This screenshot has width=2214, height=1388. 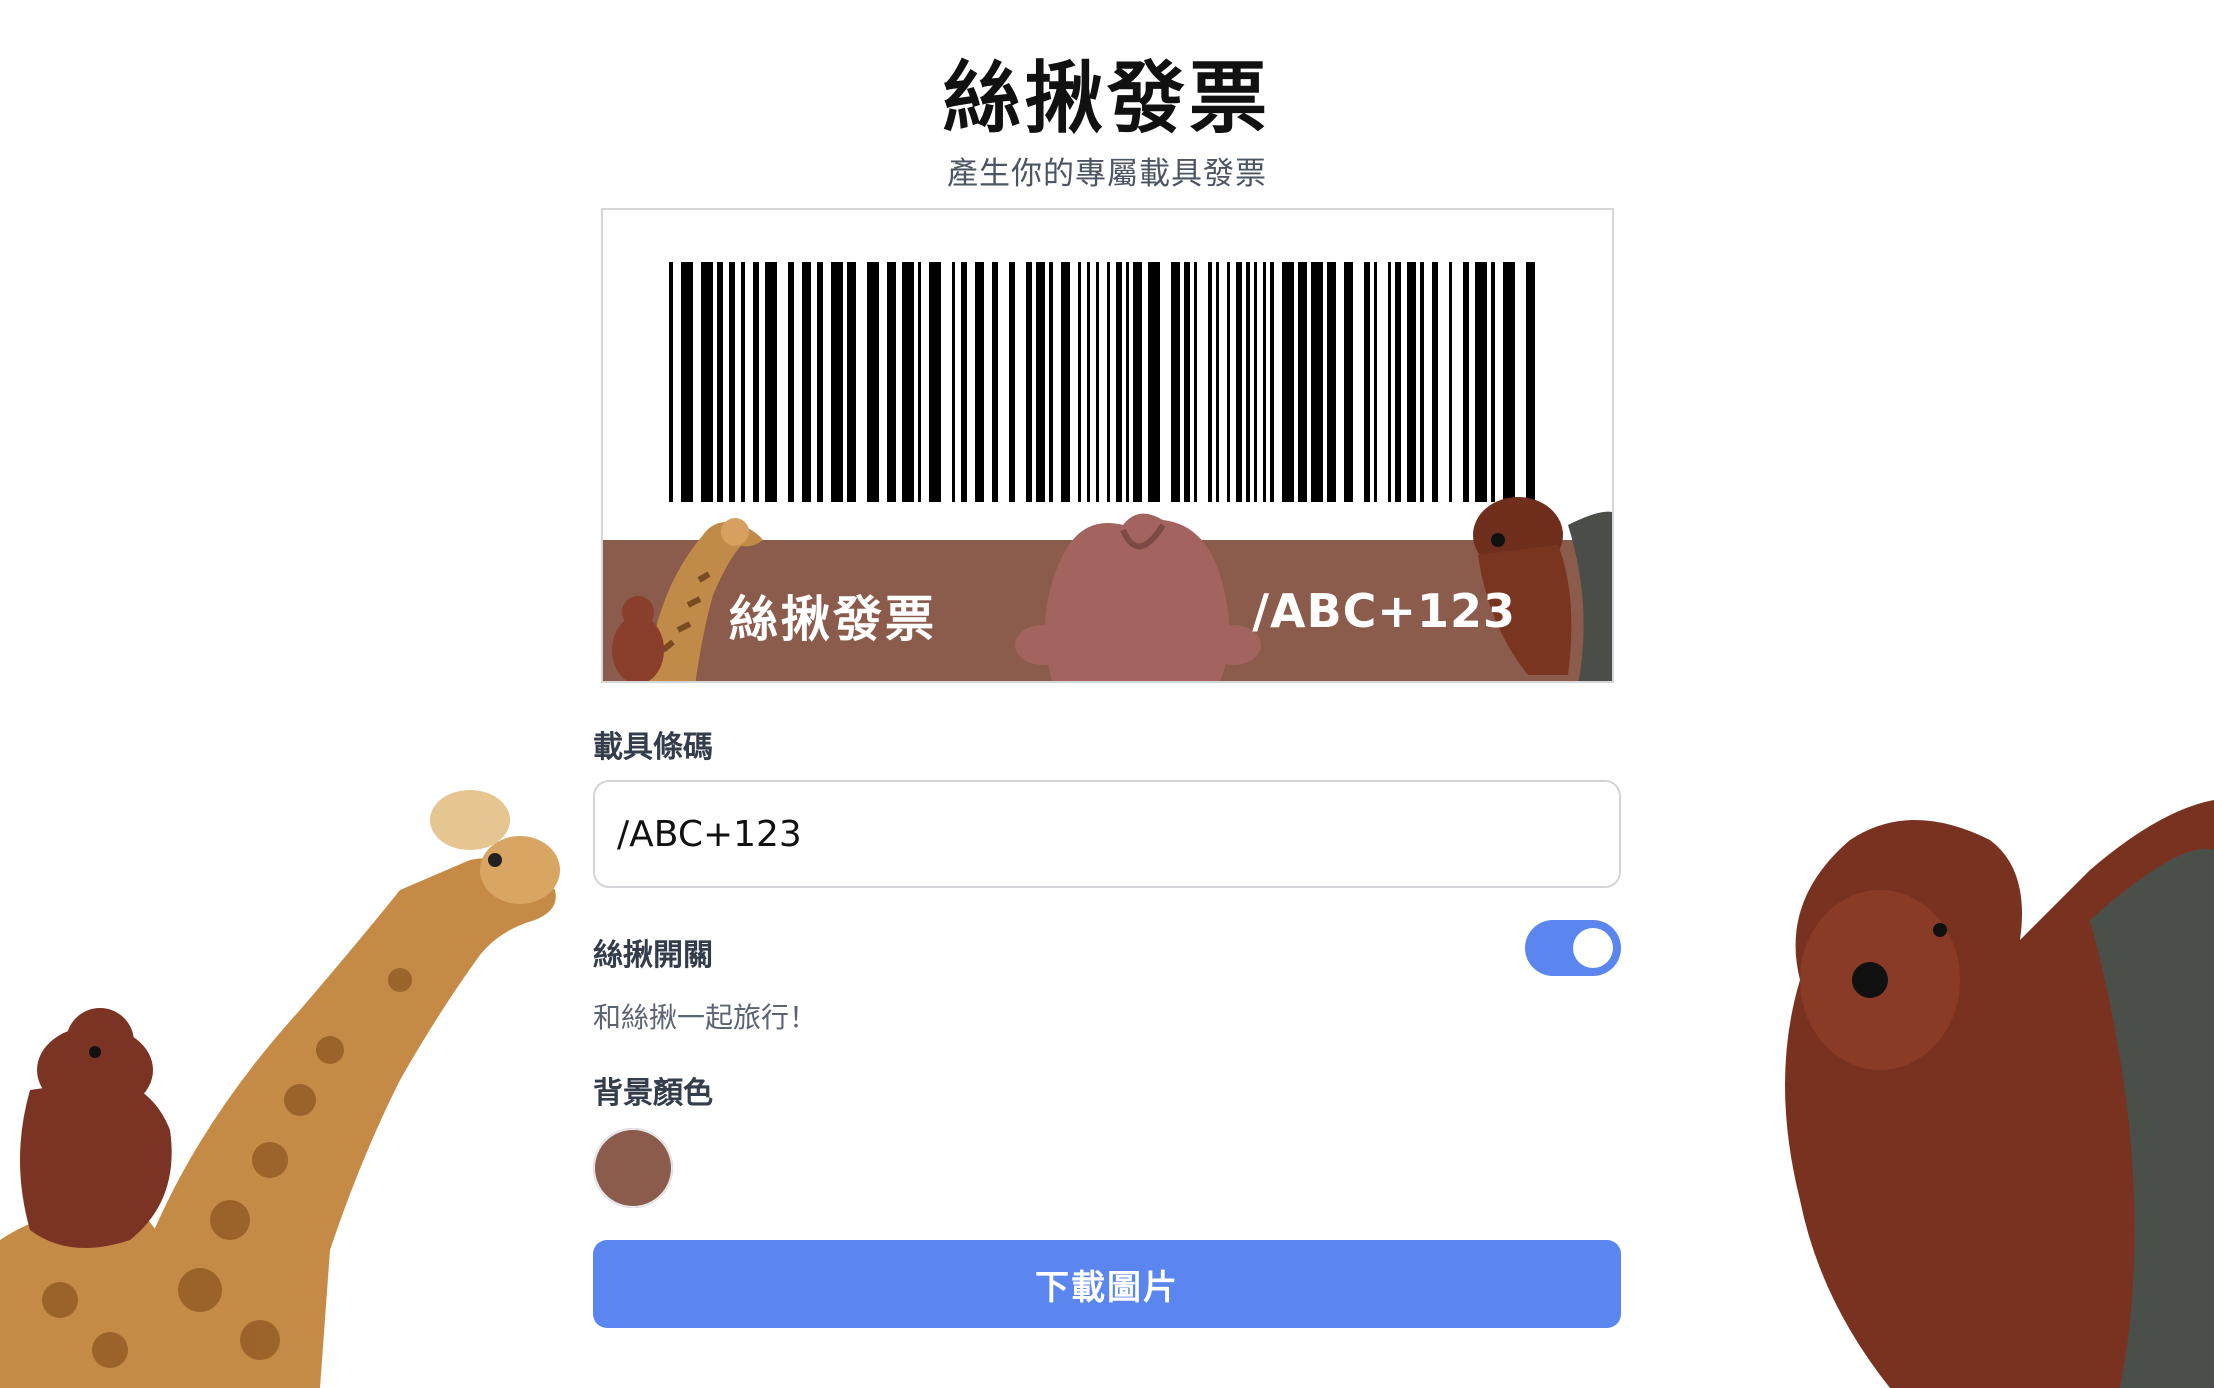 What do you see at coordinates (833, 619) in the screenshot?
I see `preview-band-title: 絲揪發票` at bounding box center [833, 619].